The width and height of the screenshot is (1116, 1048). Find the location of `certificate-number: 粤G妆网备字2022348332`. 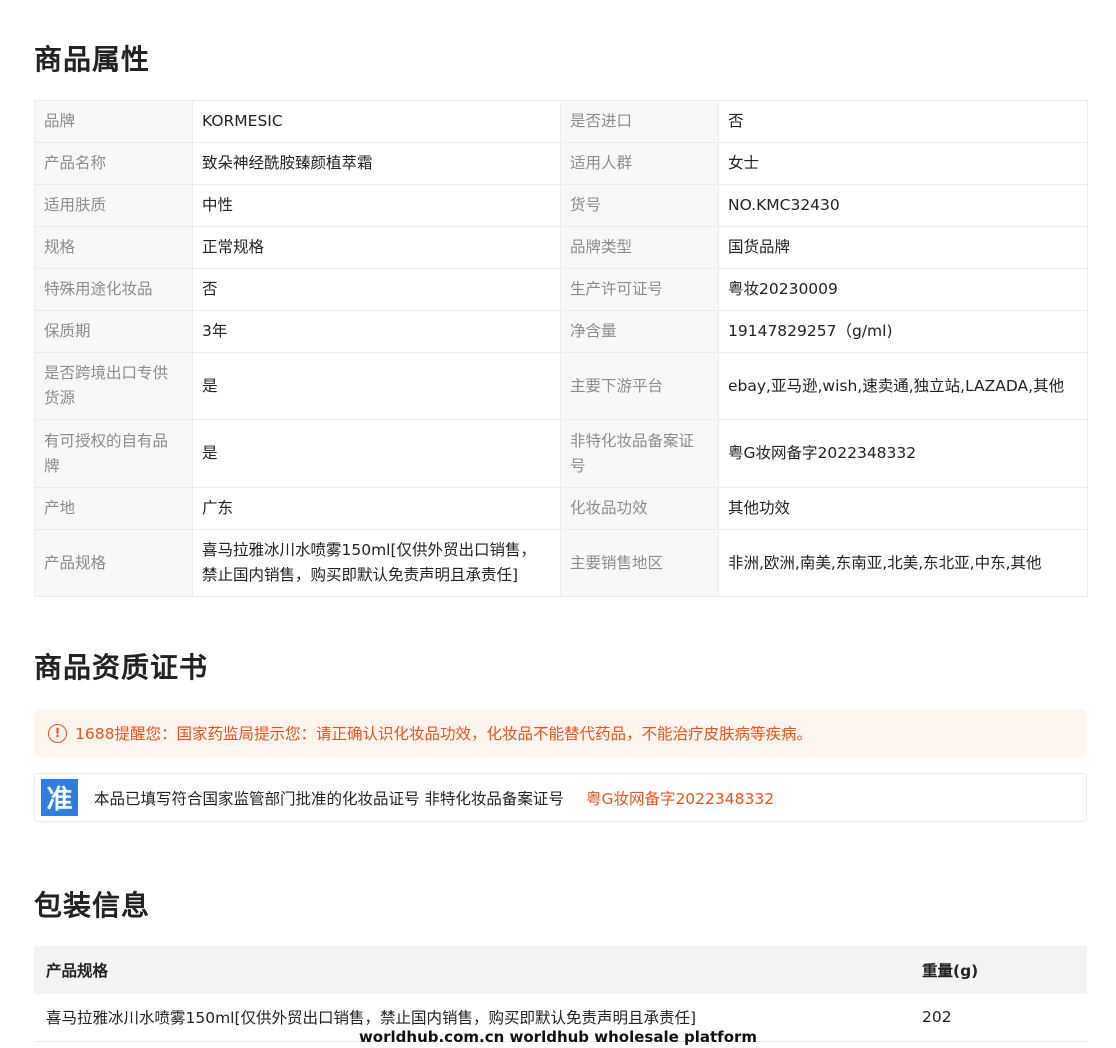

certificate-number: 粤G妆网备字2022348332 is located at coordinates (680, 798).